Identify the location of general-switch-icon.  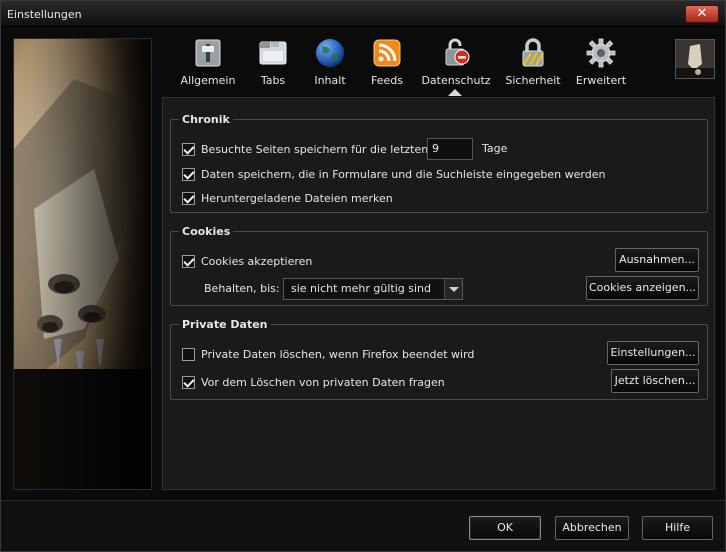
(208, 53).